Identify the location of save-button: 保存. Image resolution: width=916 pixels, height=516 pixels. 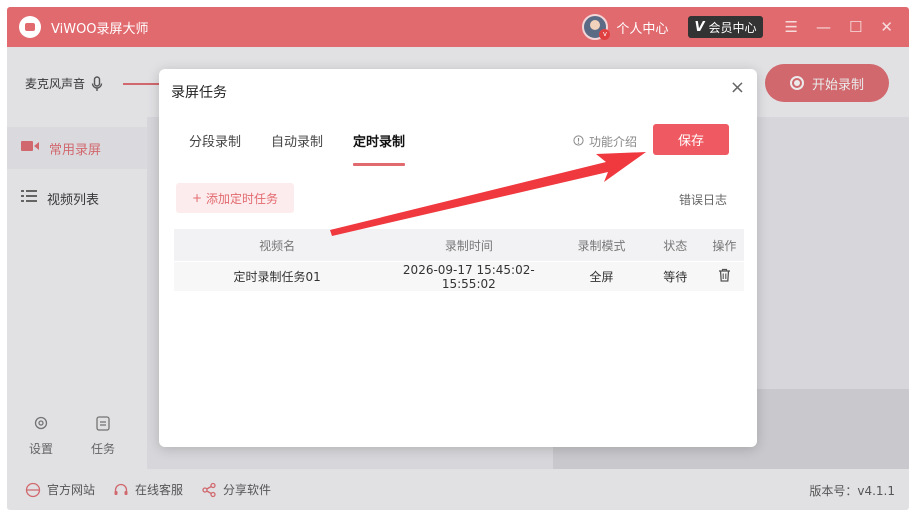
(691, 139).